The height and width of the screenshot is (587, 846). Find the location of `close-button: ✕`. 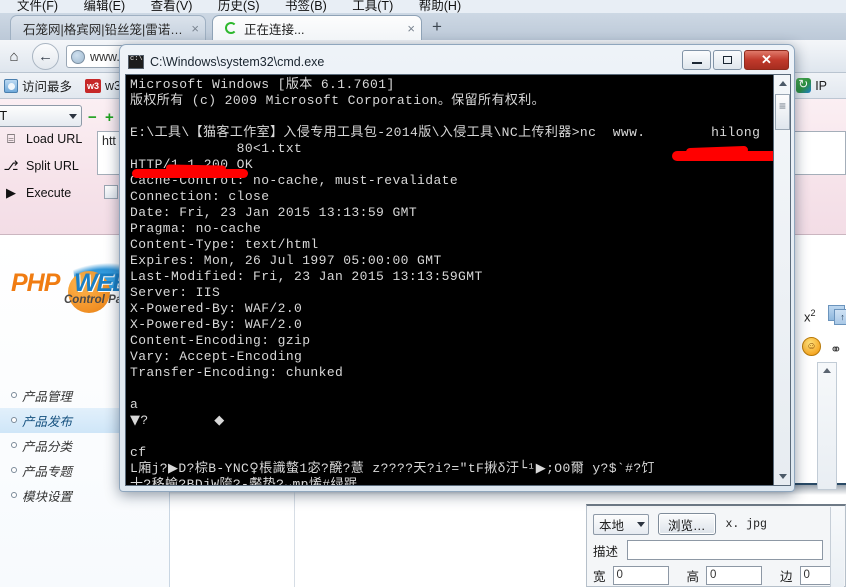

close-button: ✕ is located at coordinates (766, 60).